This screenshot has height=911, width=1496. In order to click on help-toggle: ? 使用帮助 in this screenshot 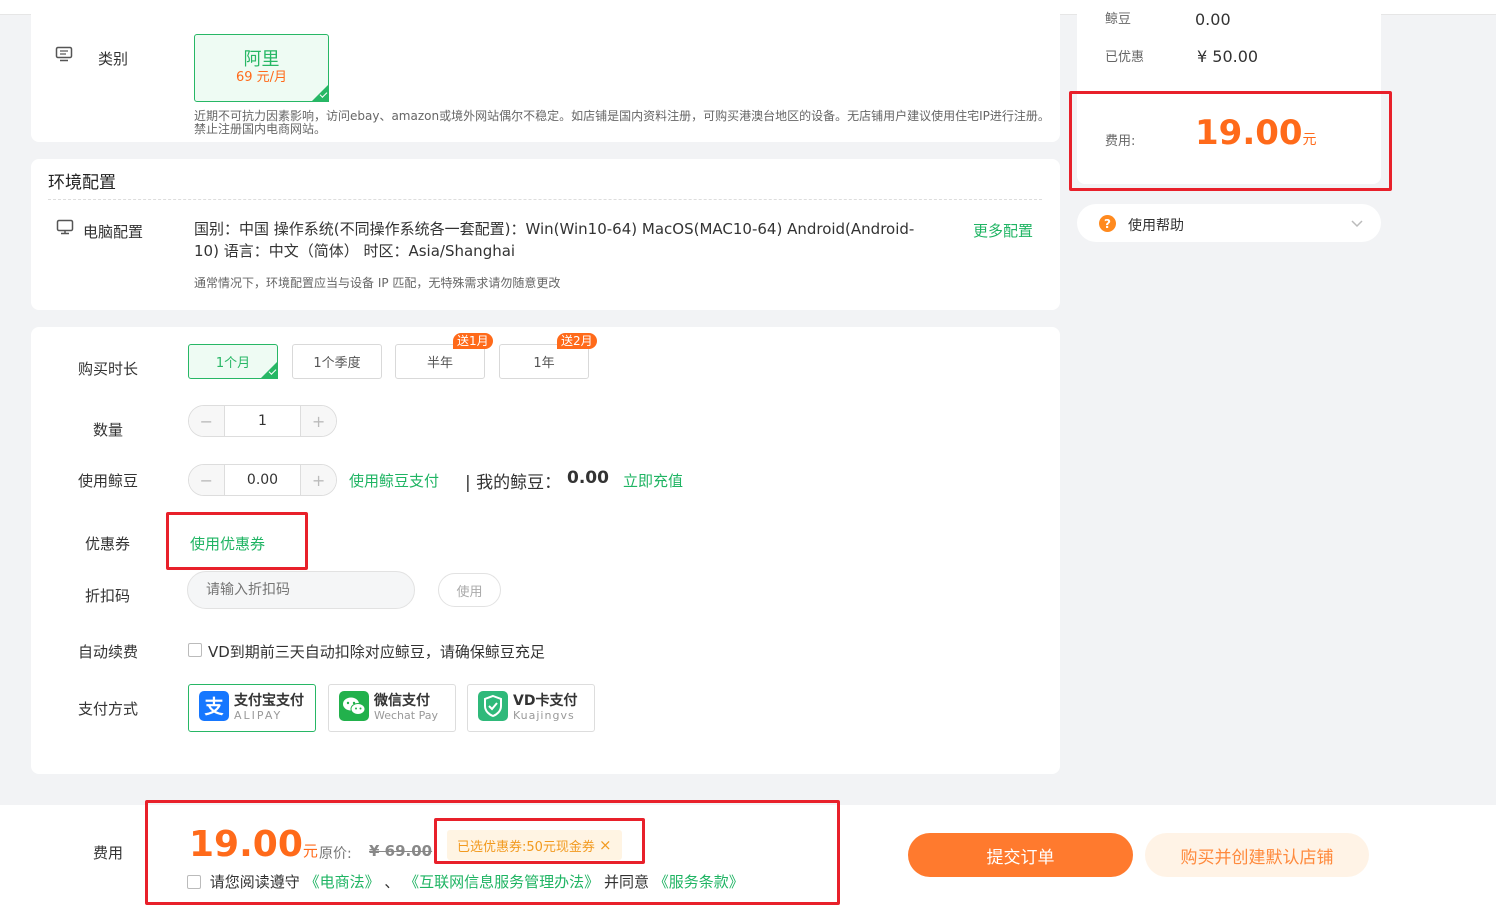, I will do `click(1229, 223)`.